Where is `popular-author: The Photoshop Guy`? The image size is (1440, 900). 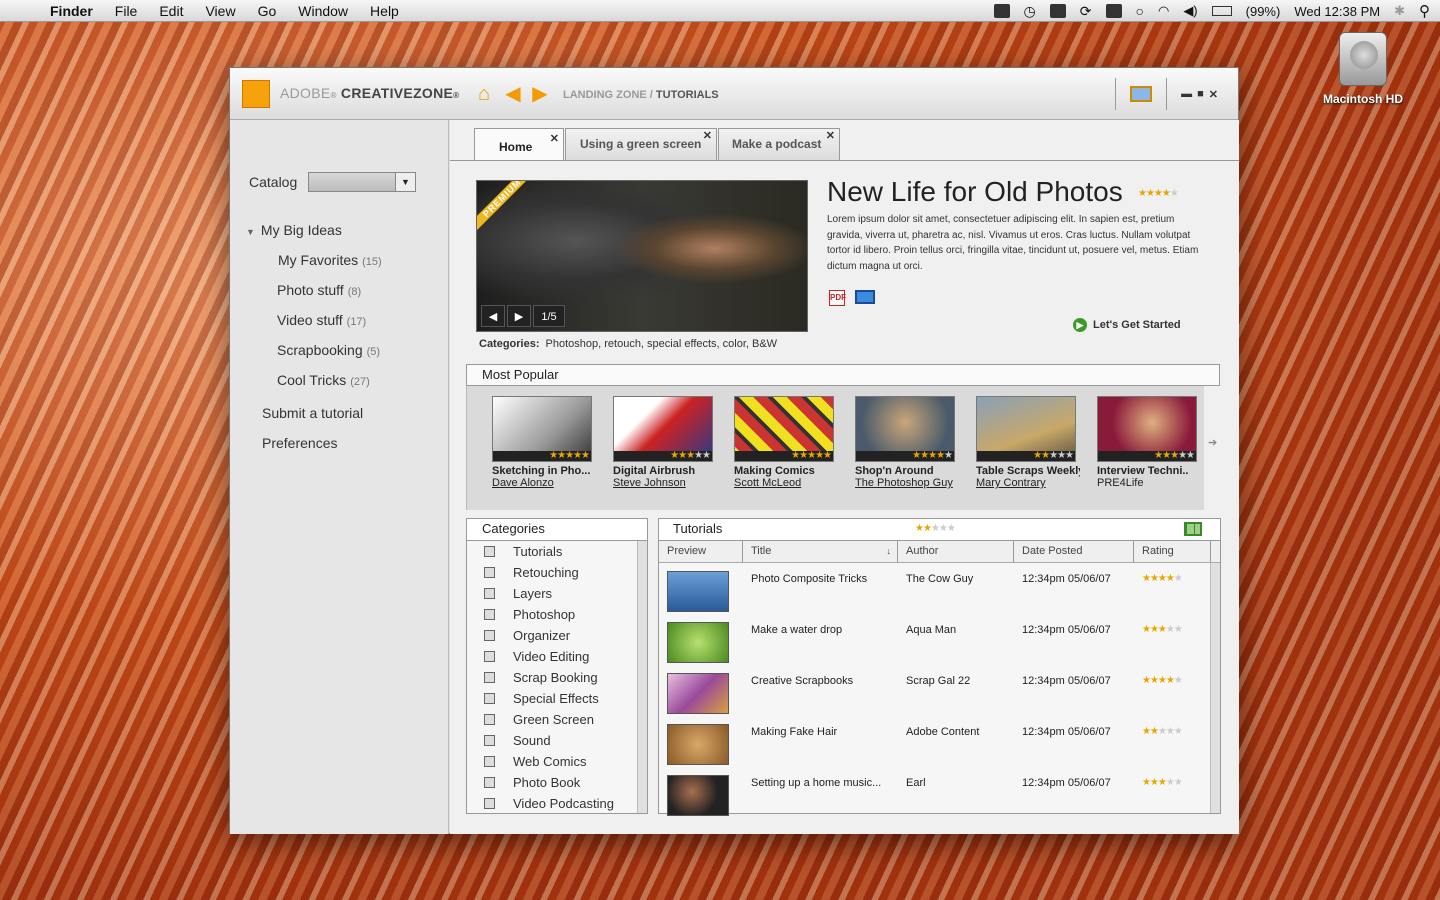 popular-author: The Photoshop Guy is located at coordinates (907, 483).